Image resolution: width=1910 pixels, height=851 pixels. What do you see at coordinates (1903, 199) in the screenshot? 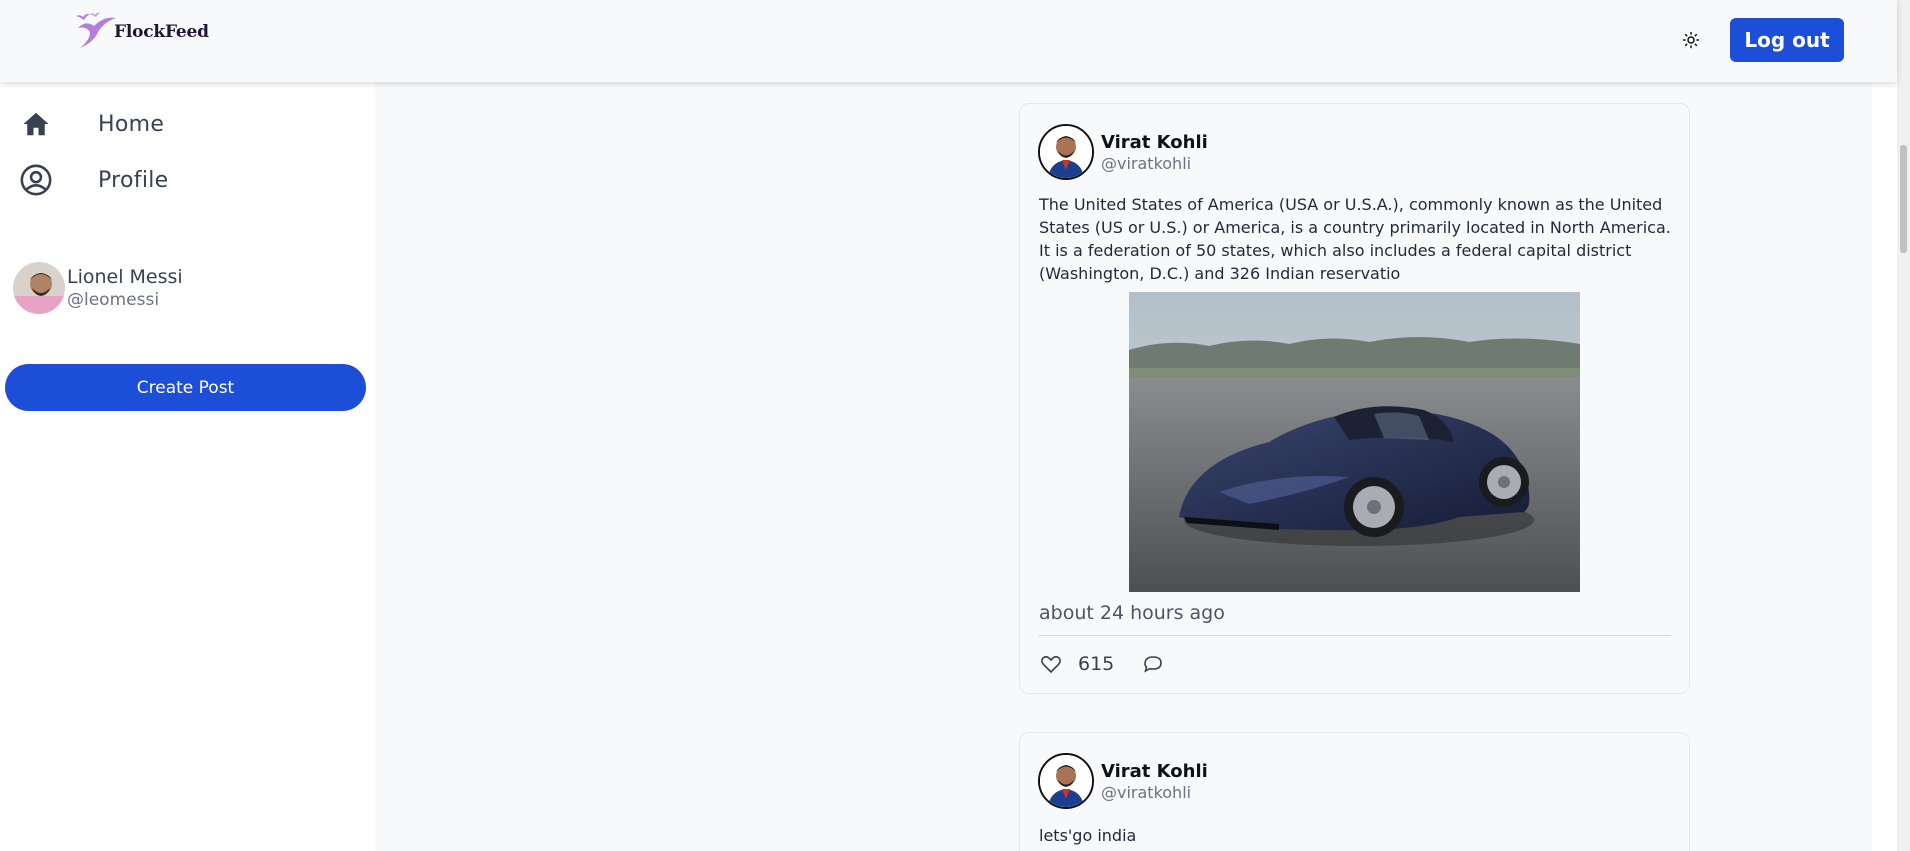
I see `scrollbar-thumb` at bounding box center [1903, 199].